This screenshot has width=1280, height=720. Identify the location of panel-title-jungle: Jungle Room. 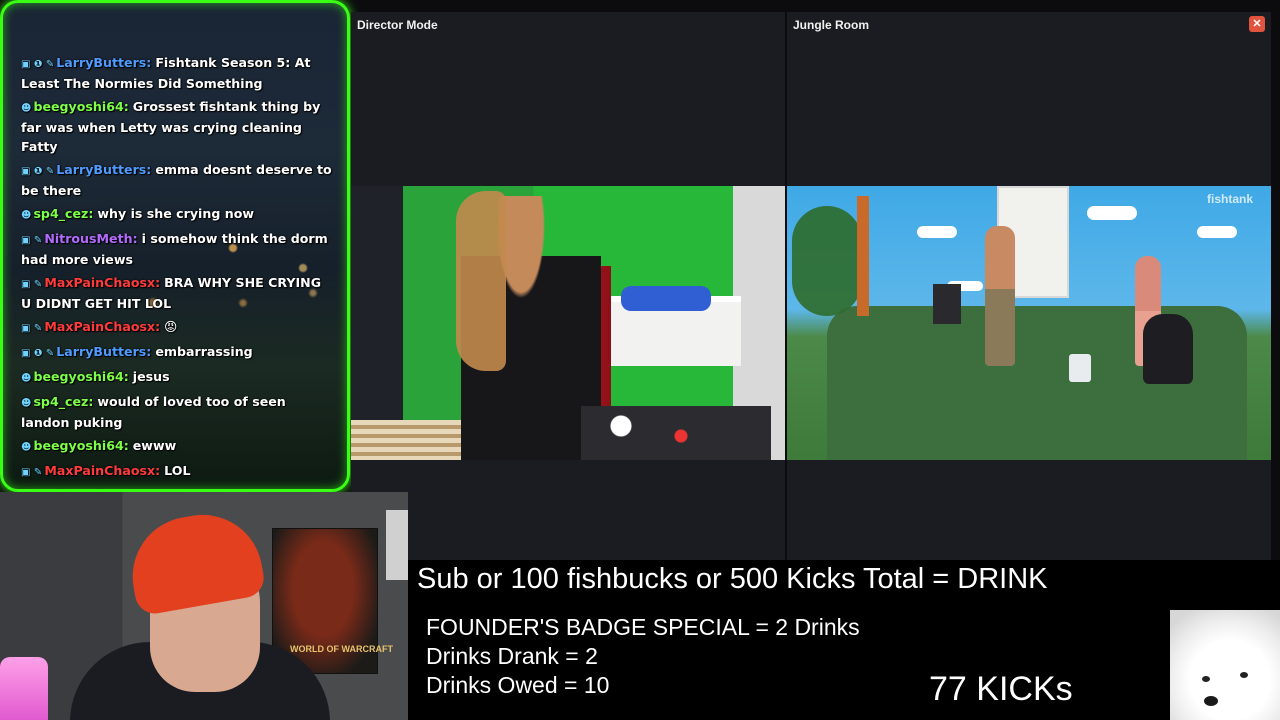
(831, 25).